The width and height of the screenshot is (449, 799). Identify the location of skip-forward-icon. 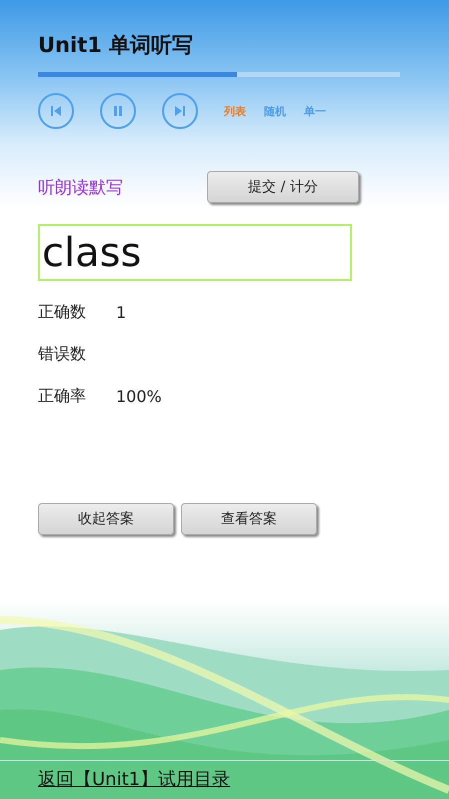
(180, 111).